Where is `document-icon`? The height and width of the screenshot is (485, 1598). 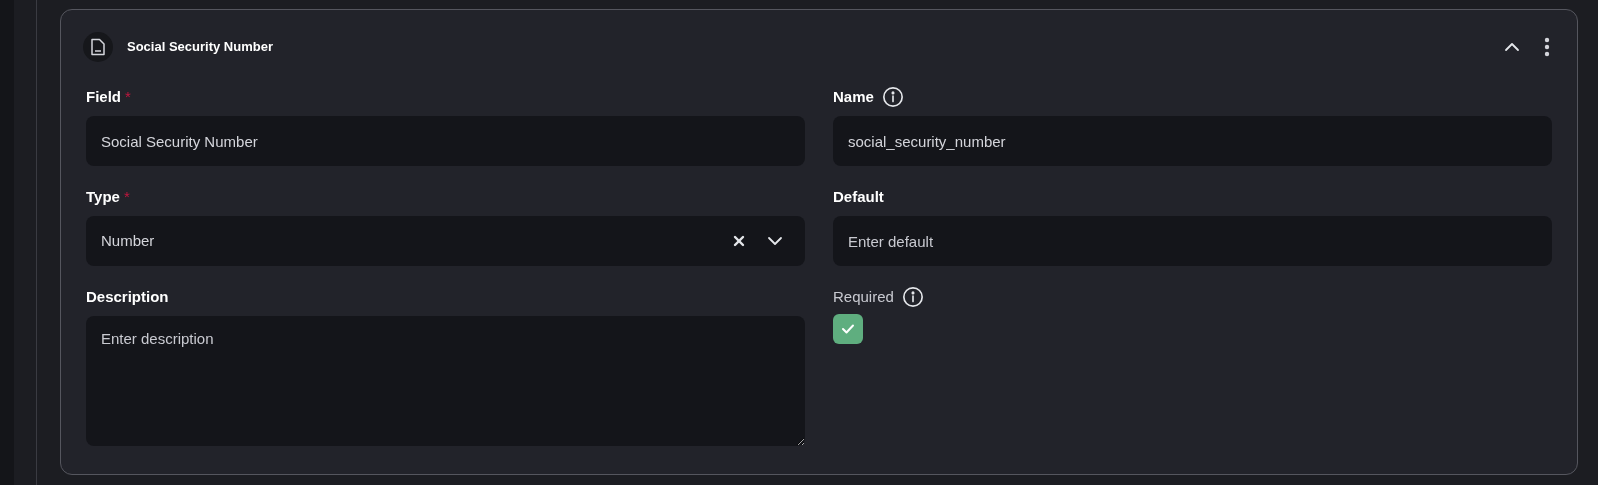
document-icon is located at coordinates (98, 47).